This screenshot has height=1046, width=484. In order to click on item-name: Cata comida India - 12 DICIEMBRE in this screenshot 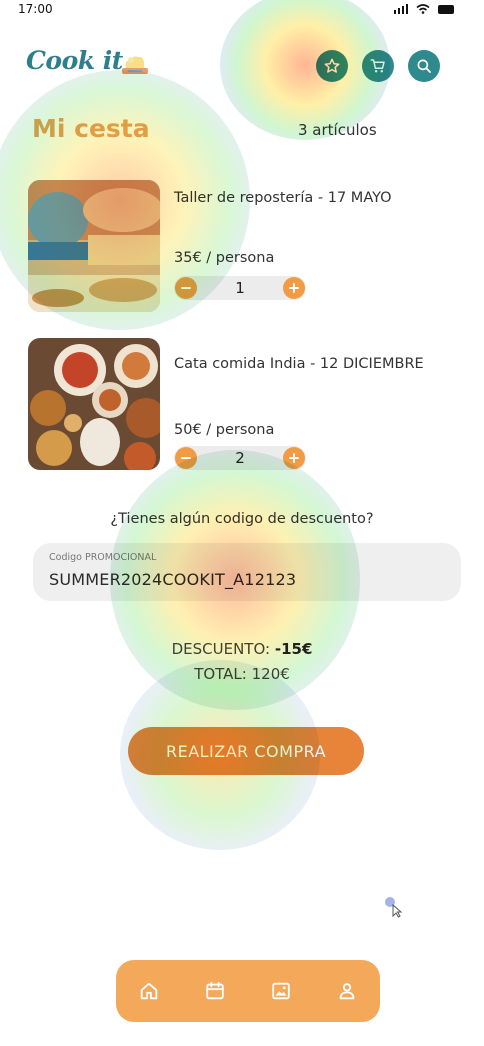, I will do `click(299, 364)`.